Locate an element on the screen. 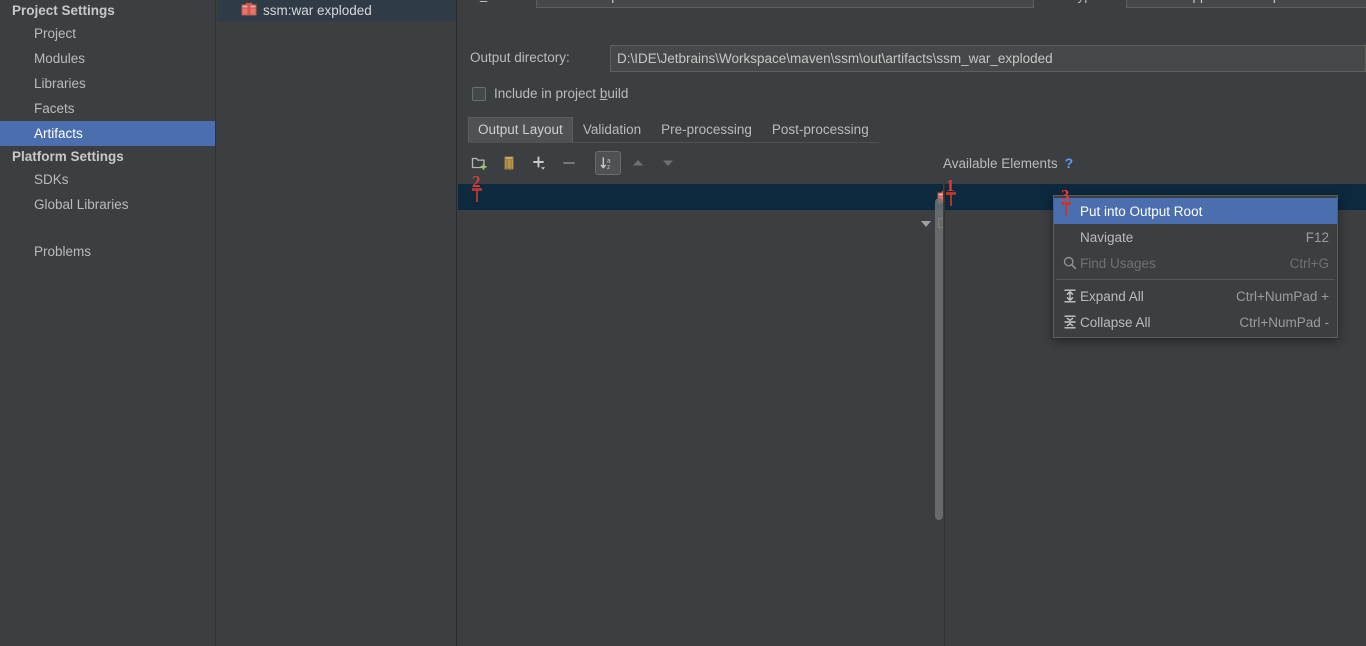  artifact-list-item: ssm:war exploded is located at coordinates (336, 10).